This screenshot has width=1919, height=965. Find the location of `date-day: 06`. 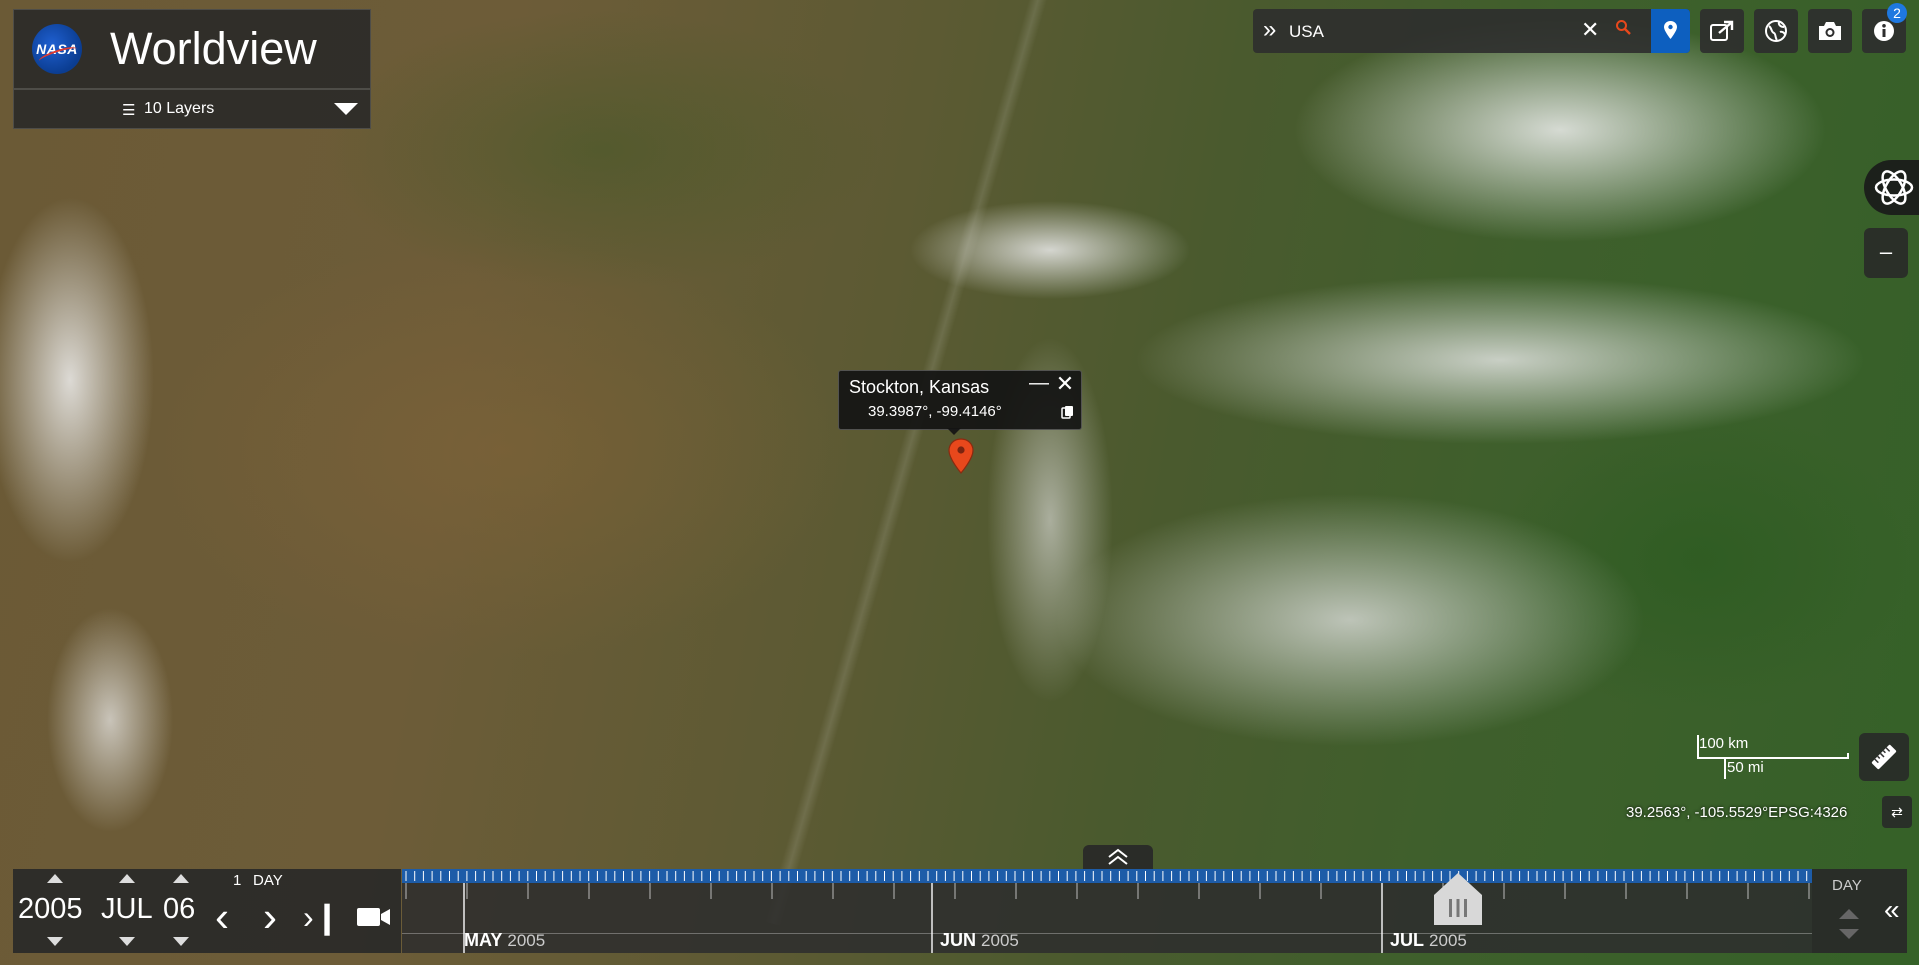

date-day: 06 is located at coordinates (179, 909).